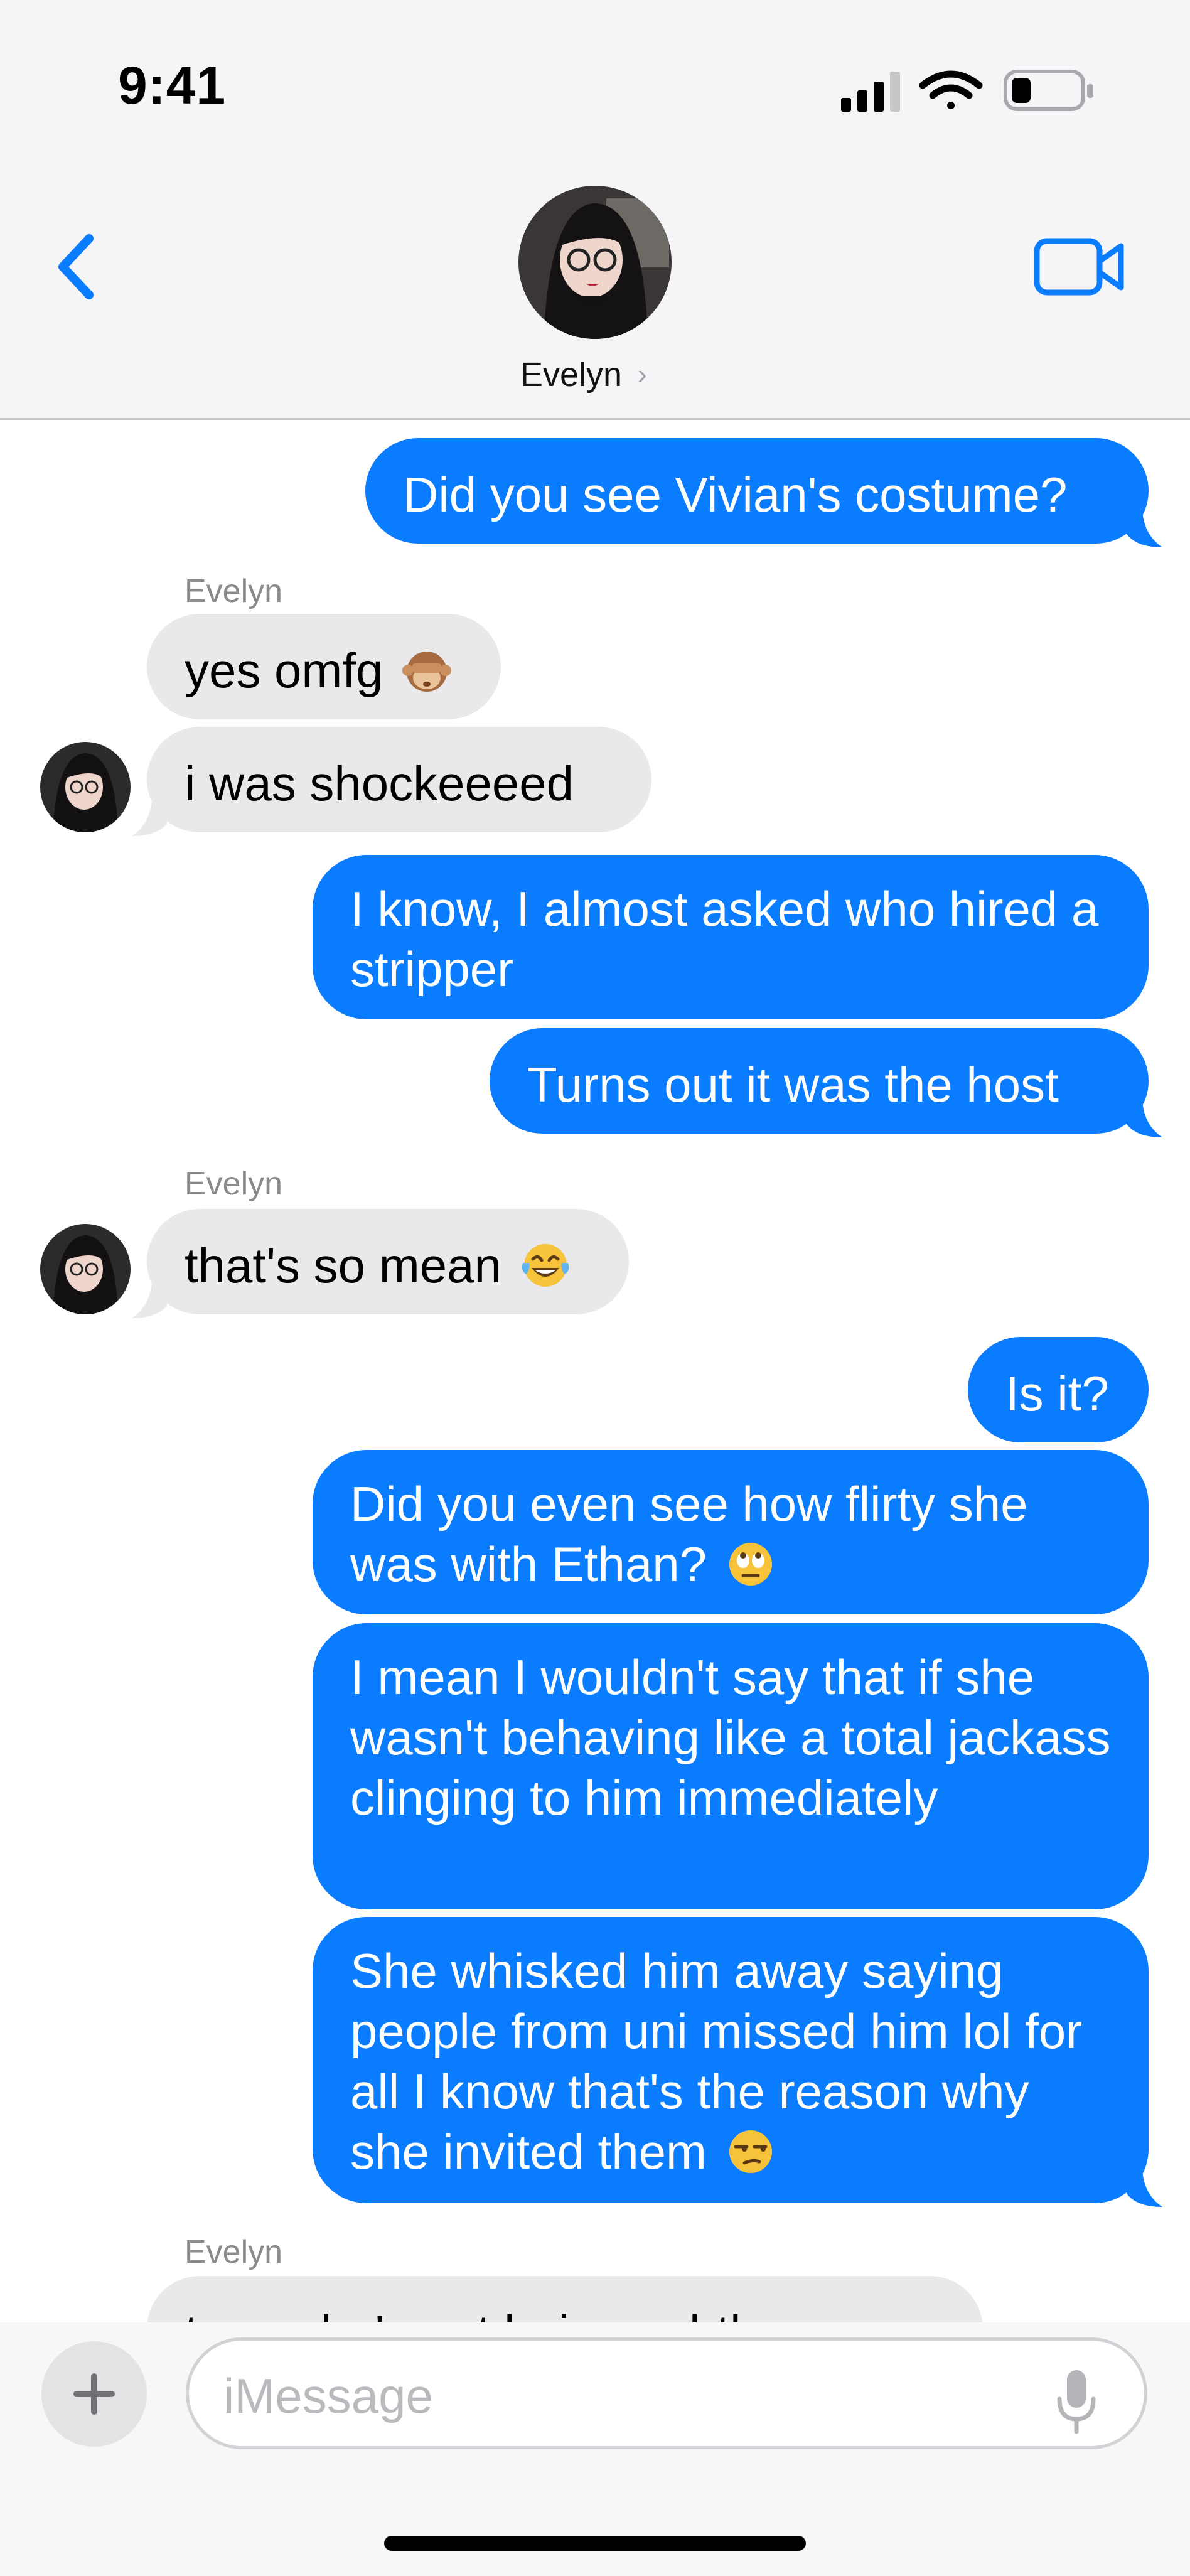 This screenshot has height=2576, width=1190. What do you see at coordinates (793, 1084) in the screenshot?
I see `message-text: Turns out it was the host` at bounding box center [793, 1084].